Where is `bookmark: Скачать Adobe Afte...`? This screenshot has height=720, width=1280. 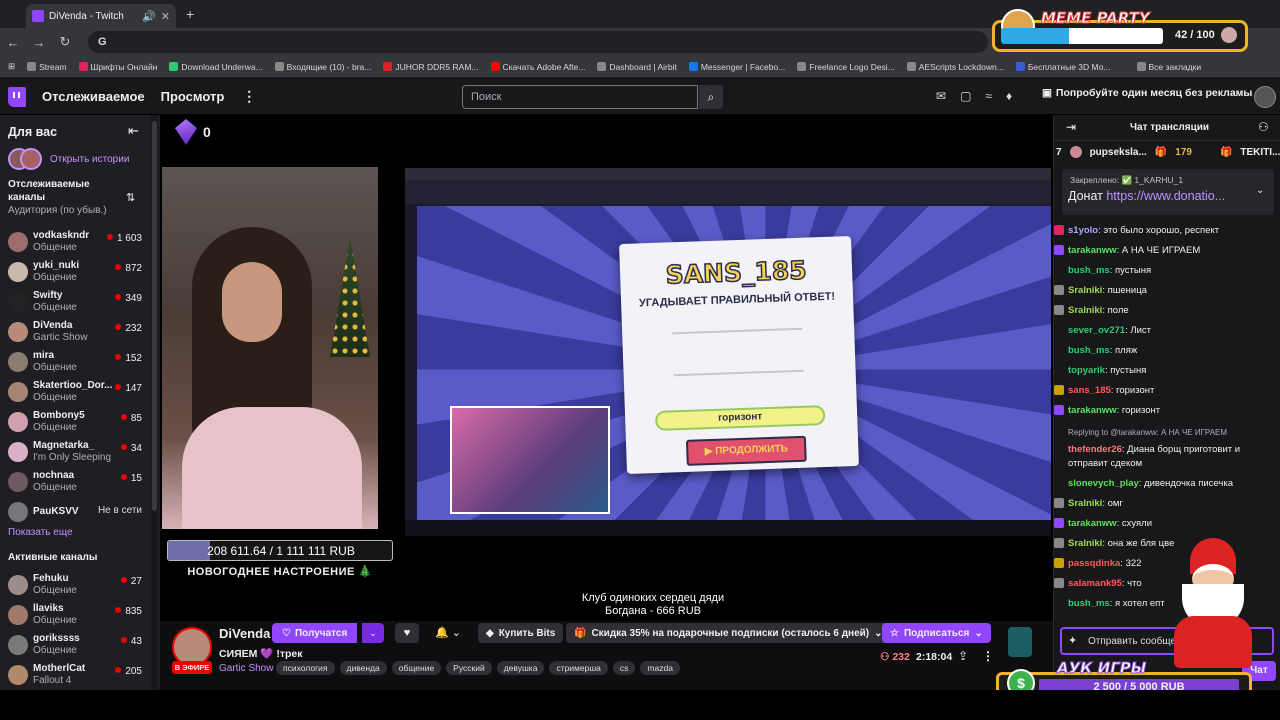 bookmark: Скачать Adobe Afte... is located at coordinates (537, 67).